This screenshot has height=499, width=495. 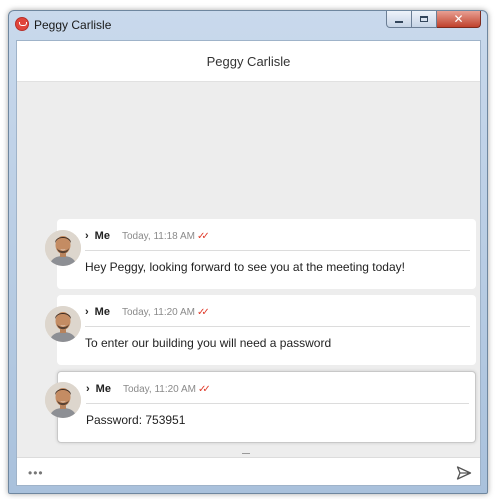 I want to click on window-title: Peggy Carlisle, so click(x=73, y=25).